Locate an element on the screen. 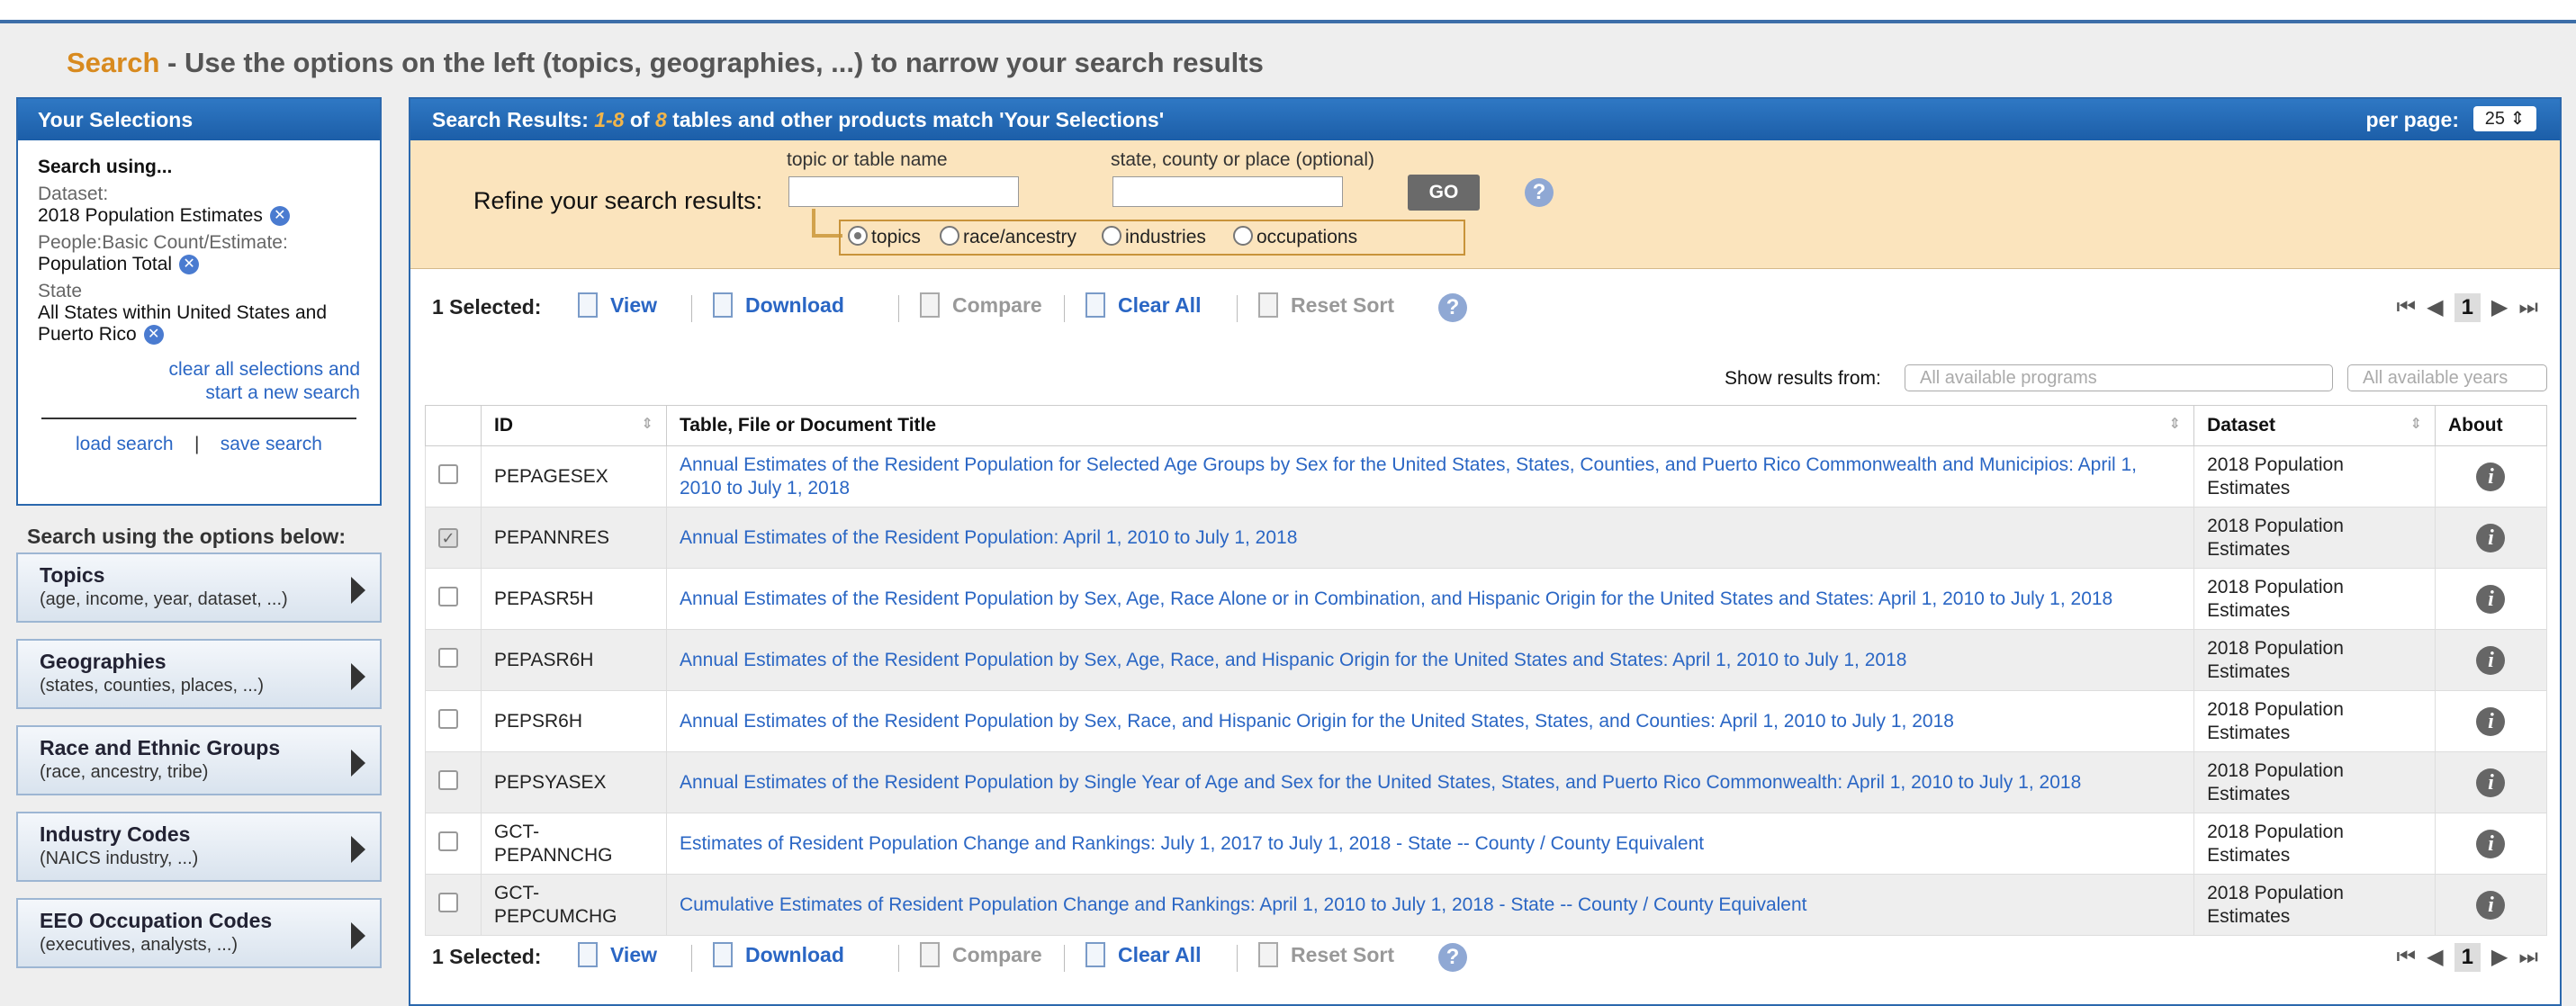 The image size is (2576, 1006). remove-people-icon: ✕ is located at coordinates (189, 265).